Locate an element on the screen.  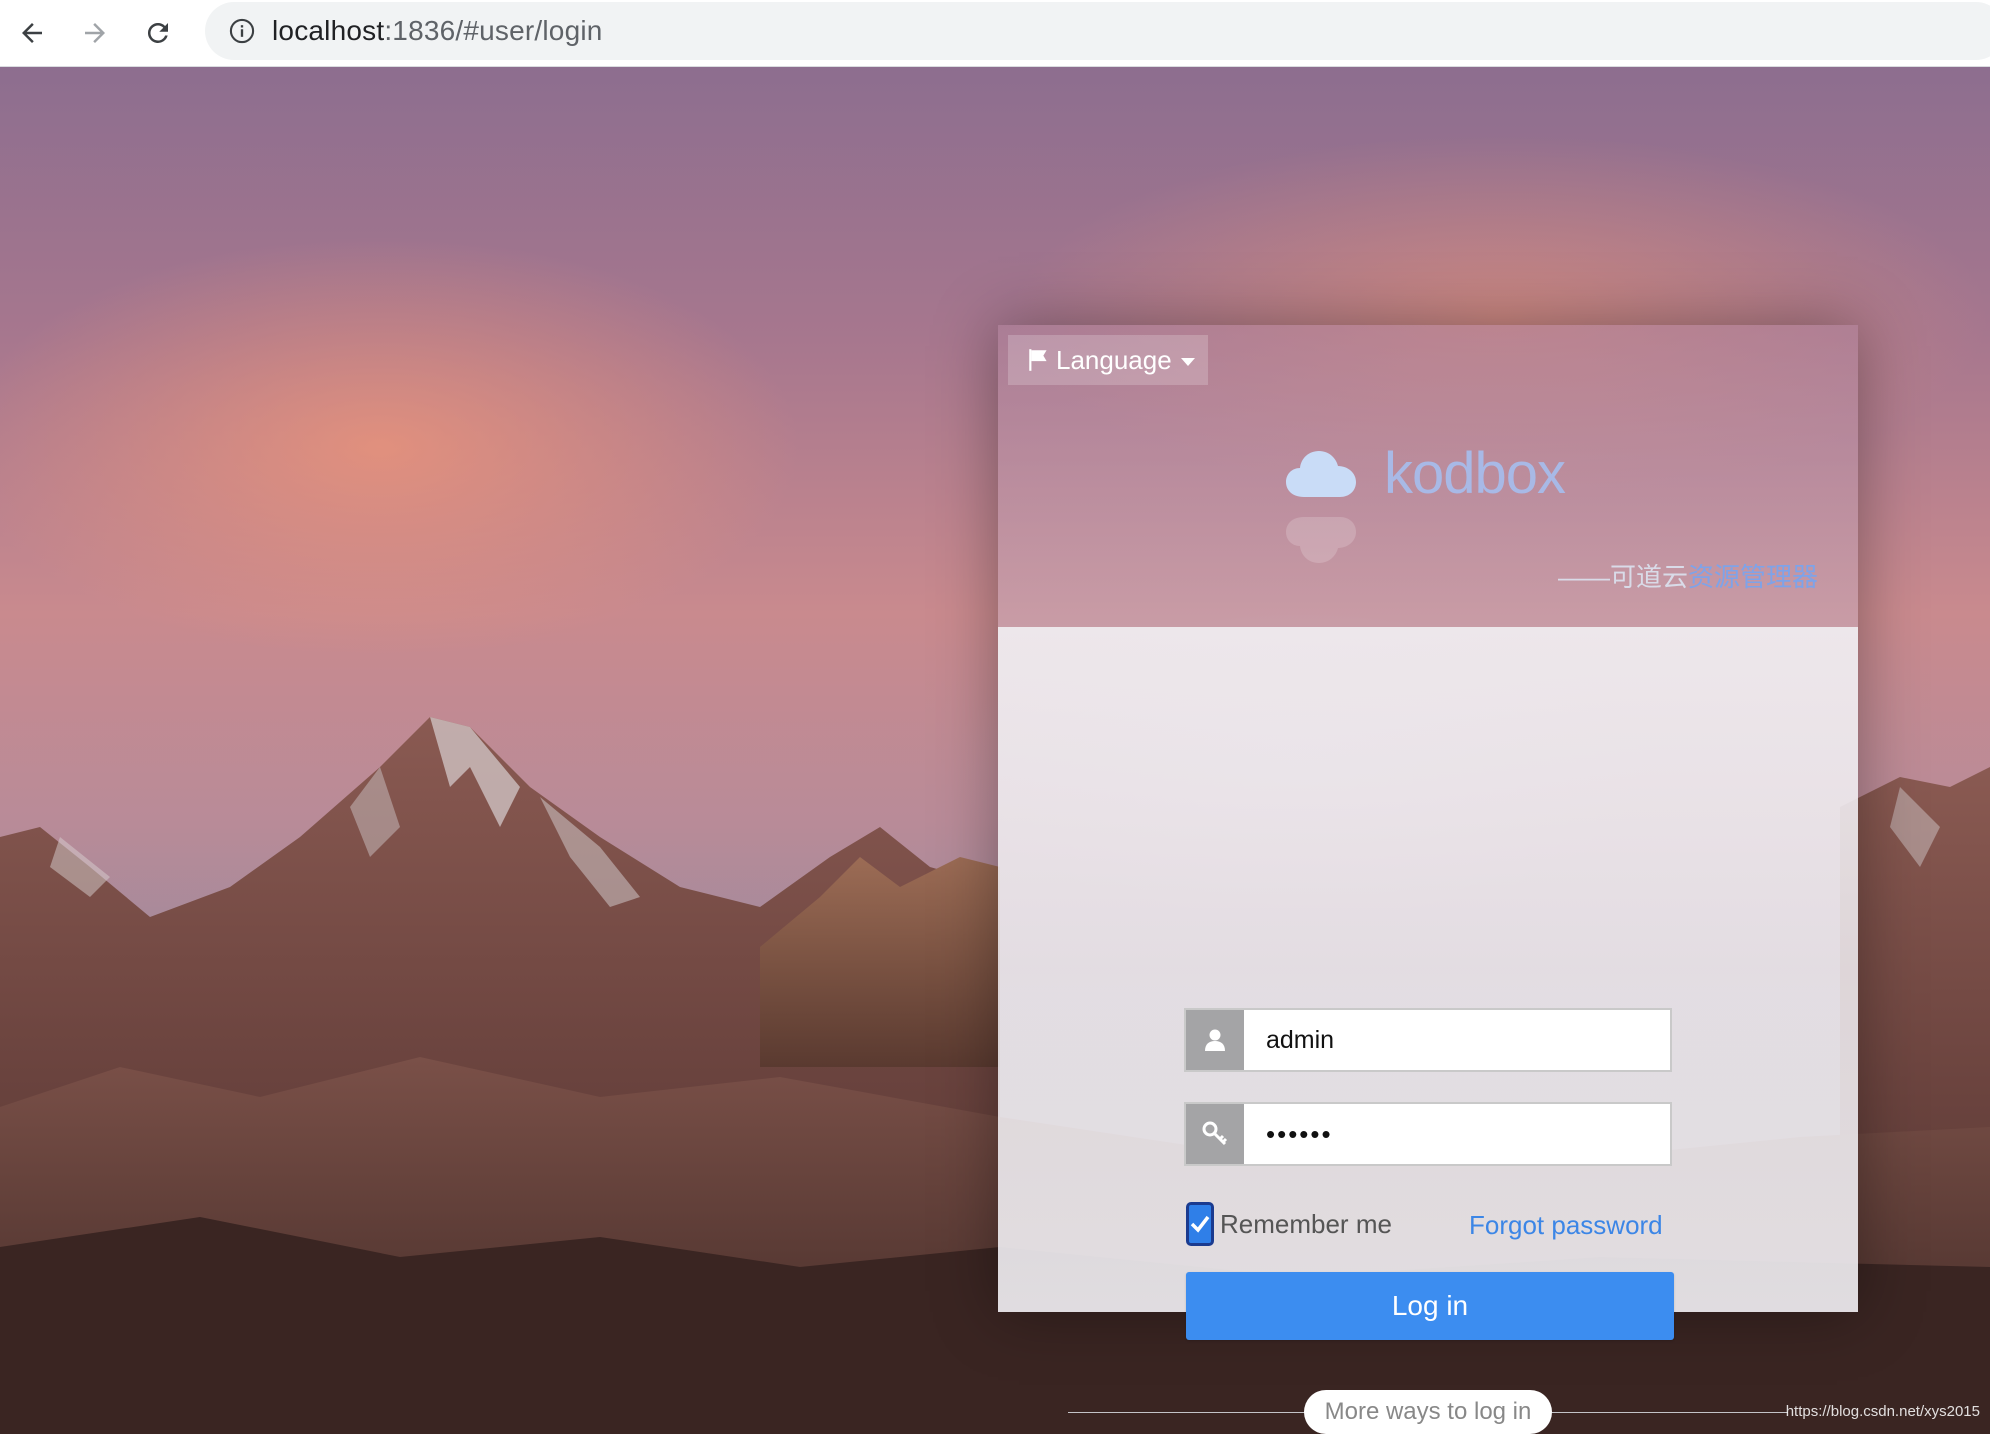
password-input: •••••• is located at coordinates (1299, 1134).